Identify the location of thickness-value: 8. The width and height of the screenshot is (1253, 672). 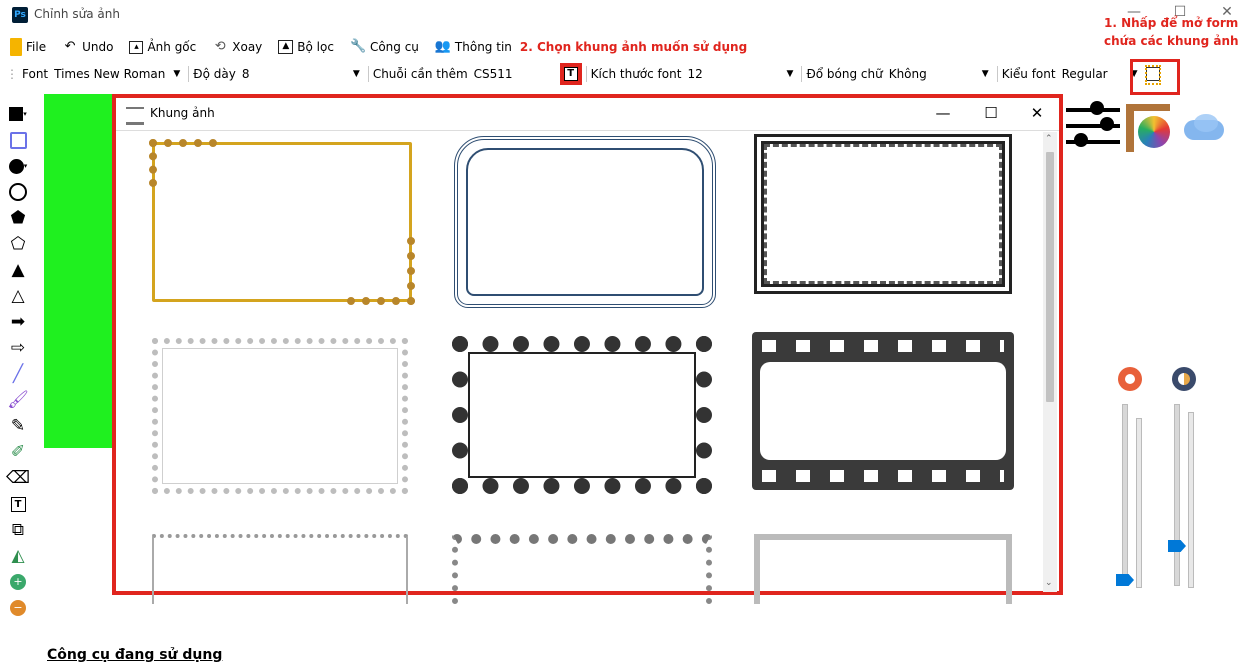
(245, 74).